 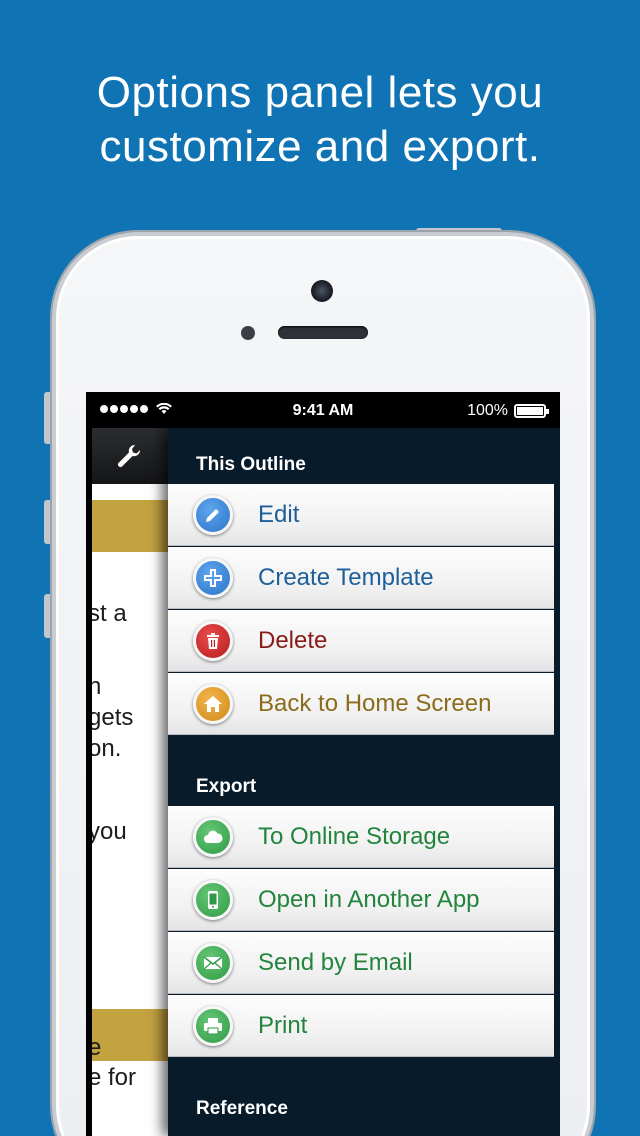 I want to click on document-toolbar, so click(x=130, y=456).